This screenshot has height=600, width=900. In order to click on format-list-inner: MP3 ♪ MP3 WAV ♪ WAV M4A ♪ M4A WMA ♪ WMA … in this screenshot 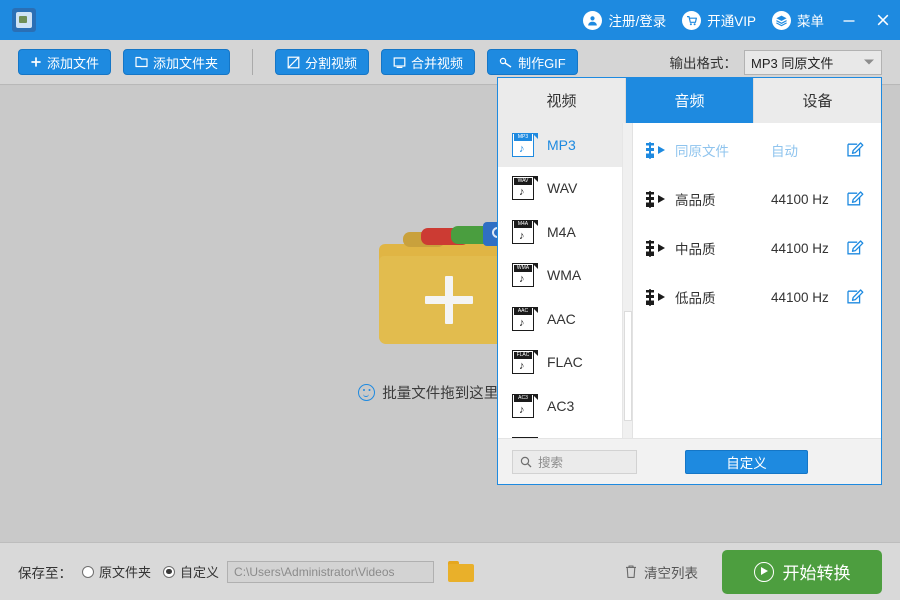, I will do `click(565, 280)`.